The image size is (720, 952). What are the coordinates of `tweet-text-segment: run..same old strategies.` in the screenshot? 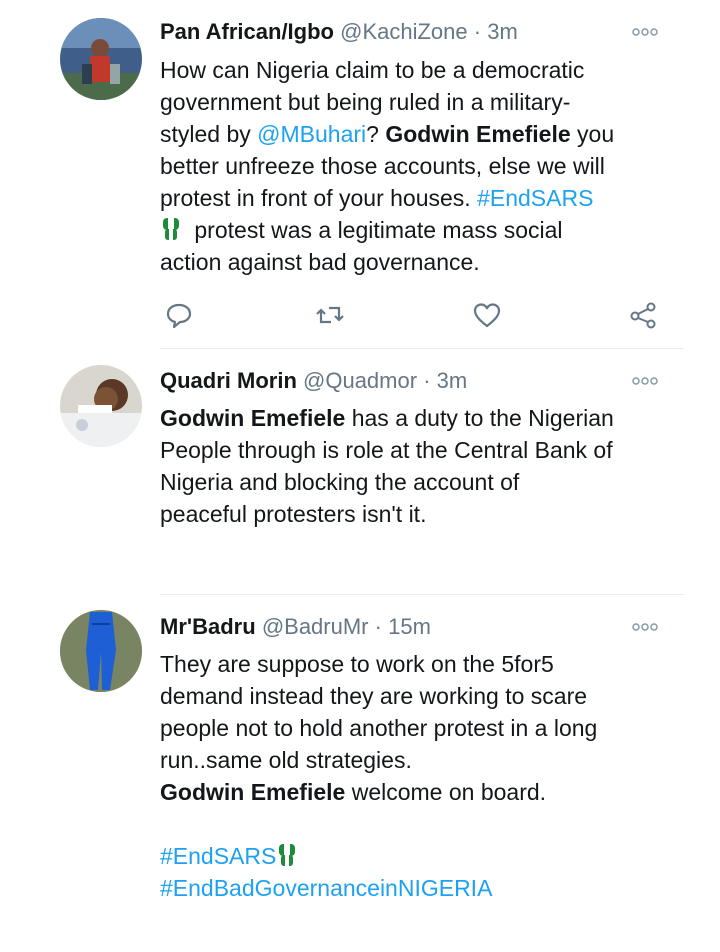 It's located at (286, 760).